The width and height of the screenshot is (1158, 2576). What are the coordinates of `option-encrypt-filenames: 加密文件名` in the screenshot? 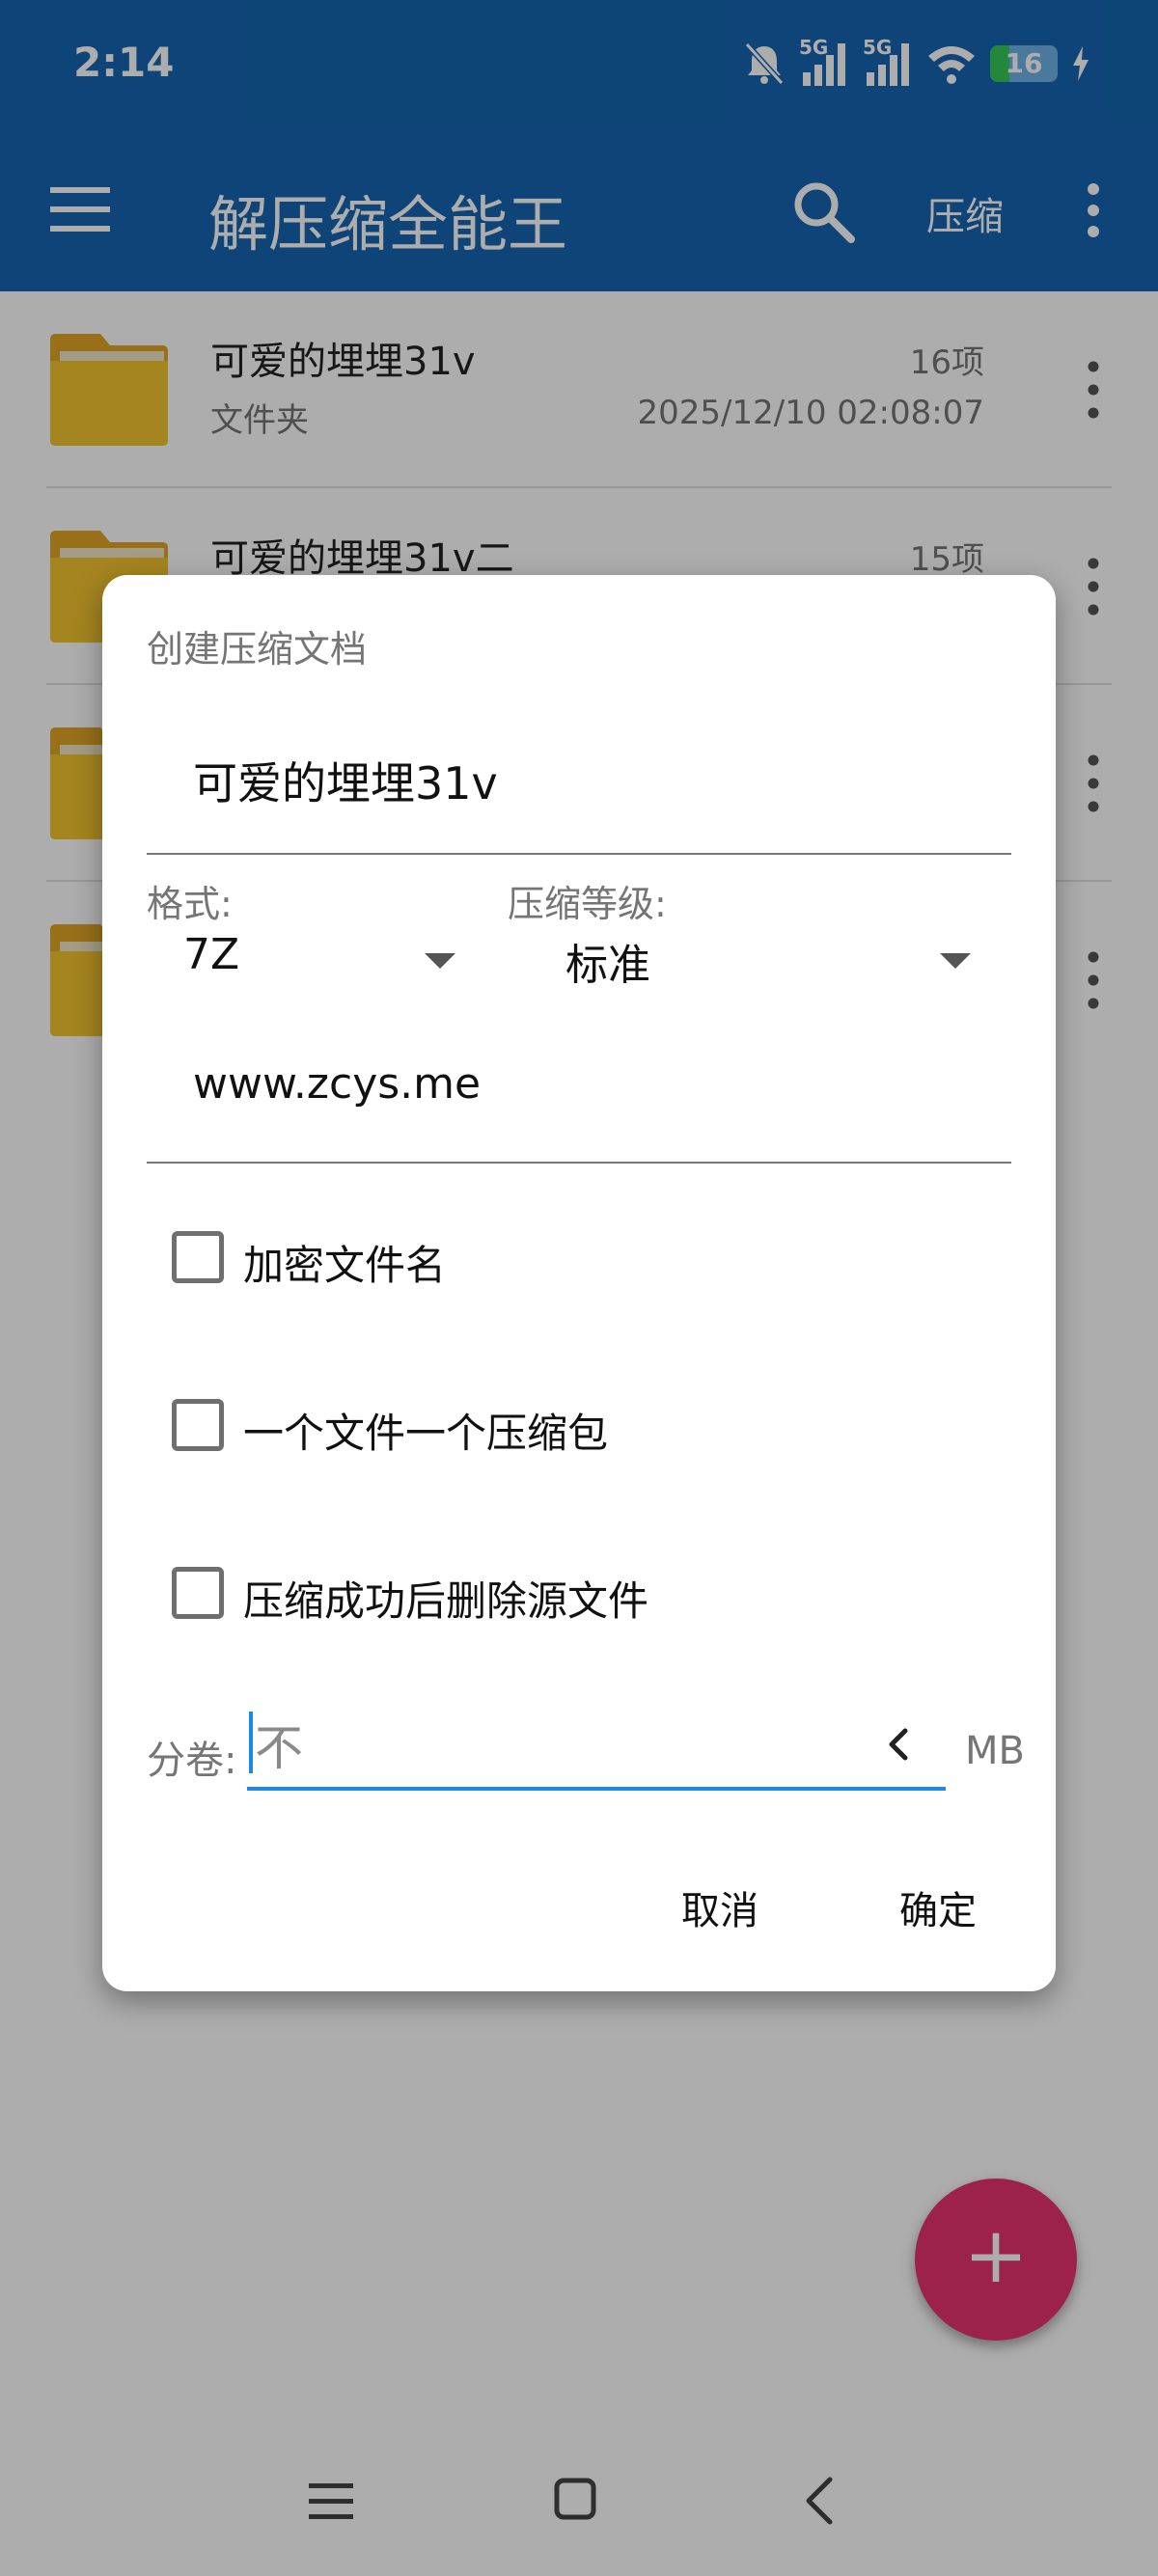 It's located at (550, 1260).